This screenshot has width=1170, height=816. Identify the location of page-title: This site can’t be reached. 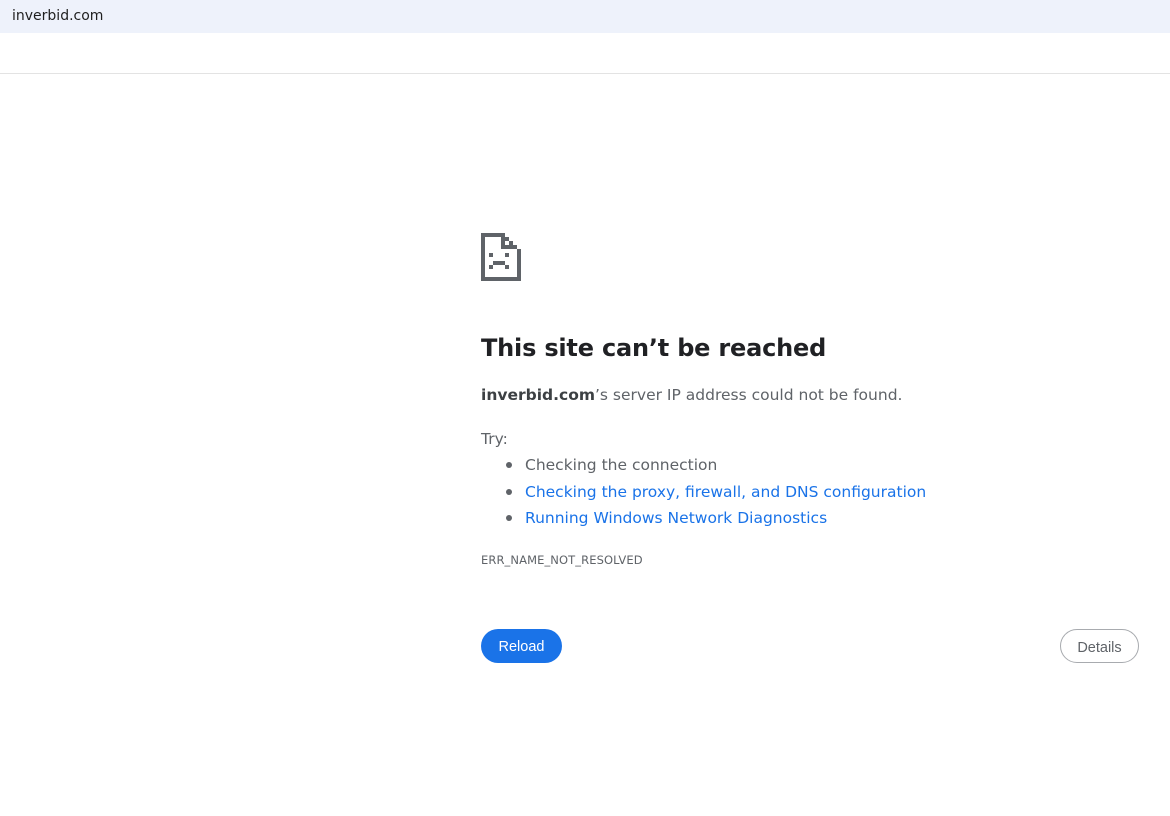
(654, 348).